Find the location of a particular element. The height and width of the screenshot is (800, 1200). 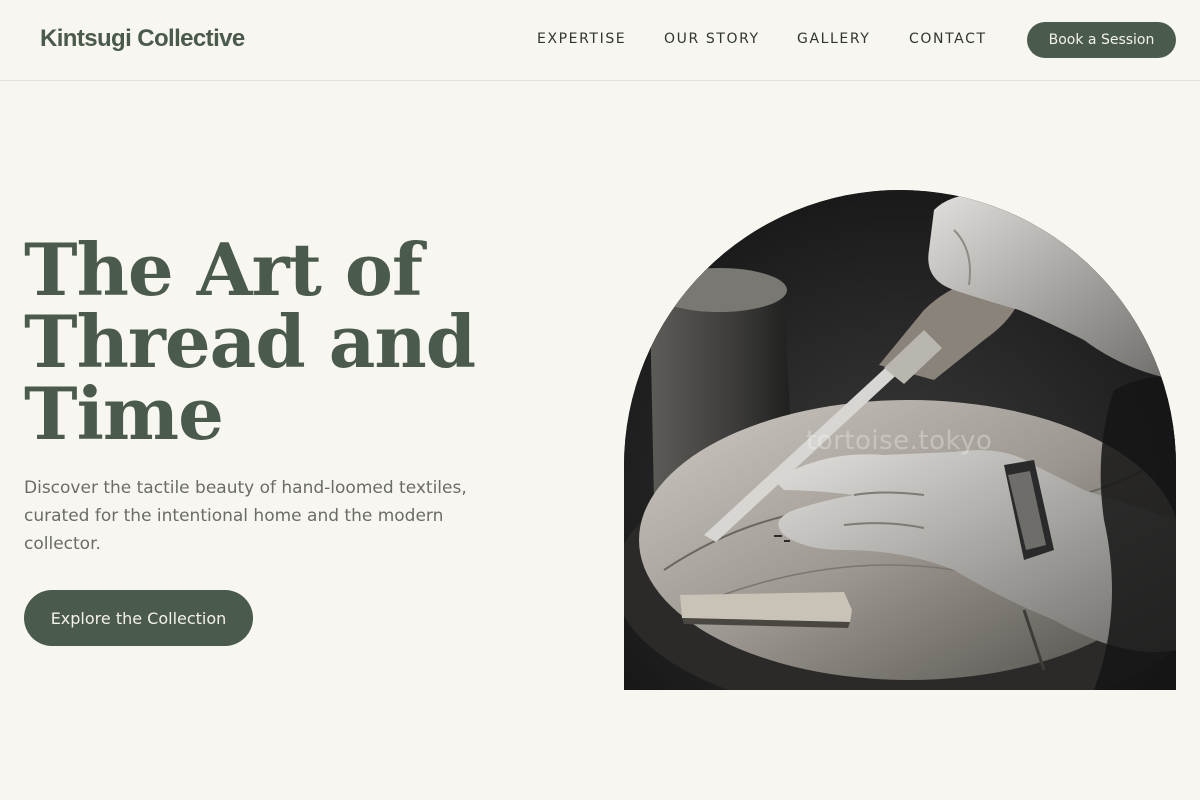

hero-title: The Art of Thread and Time is located at coordinates (284, 342).